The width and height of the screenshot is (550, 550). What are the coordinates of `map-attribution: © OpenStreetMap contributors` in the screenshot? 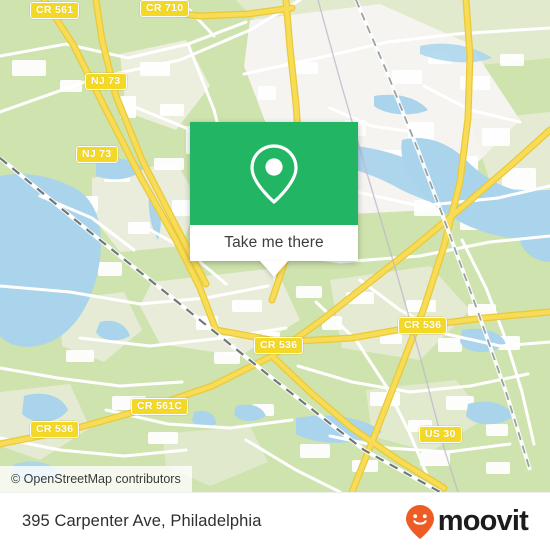 It's located at (96, 479).